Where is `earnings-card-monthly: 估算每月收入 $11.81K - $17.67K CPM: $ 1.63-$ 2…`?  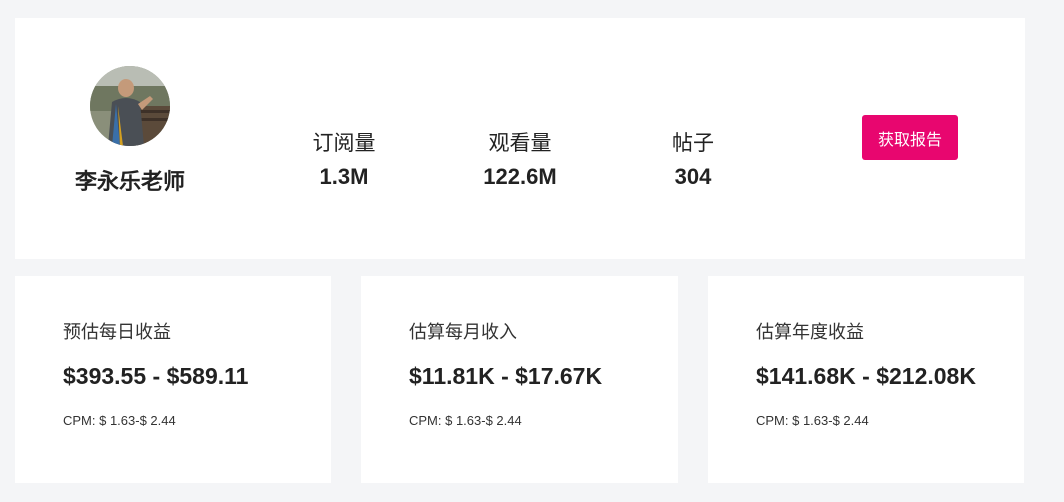 earnings-card-monthly: 估算每月收入 $11.81K - $17.67K CPM: $ 1.63-$ 2… is located at coordinates (519, 379).